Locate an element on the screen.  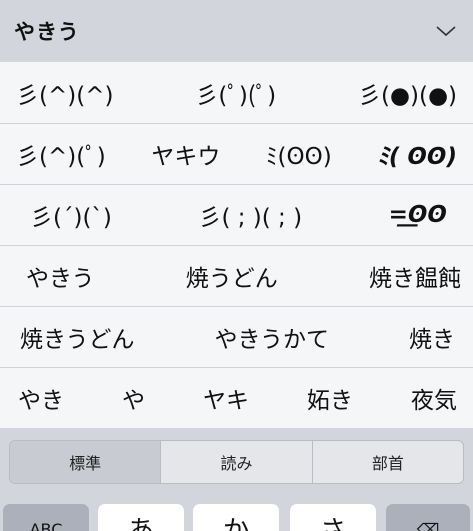
candidate: やきう is located at coordinates (60, 276).